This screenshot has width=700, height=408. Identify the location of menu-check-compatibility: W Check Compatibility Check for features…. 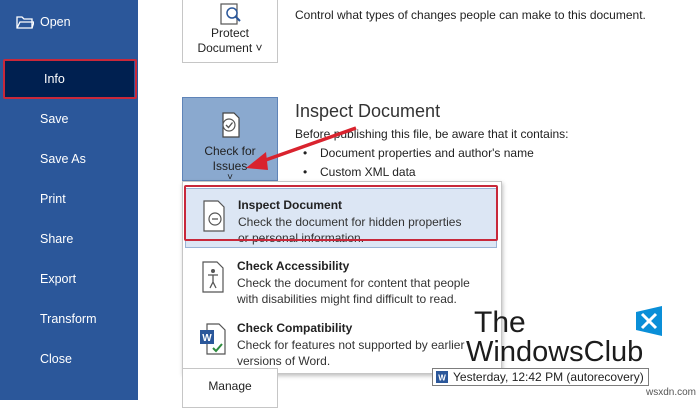
(341, 342).